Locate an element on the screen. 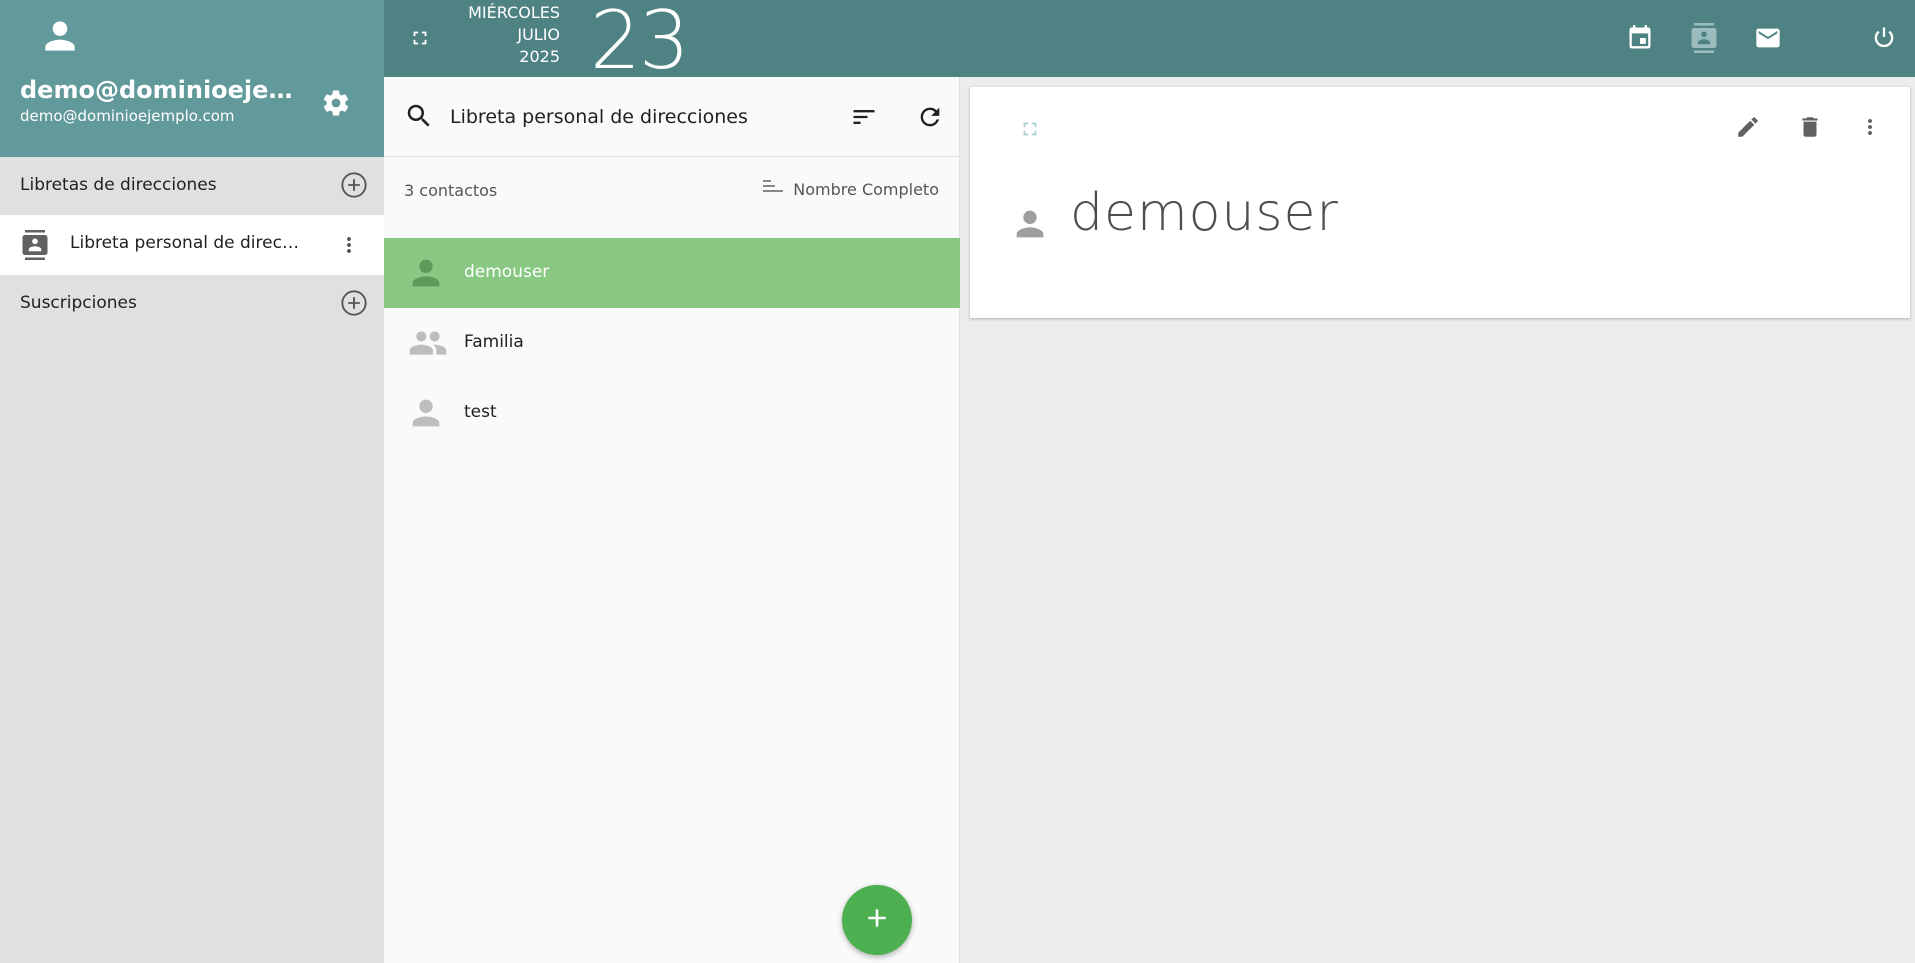 This screenshot has height=963, width=1915. search-icon is located at coordinates (420, 117).